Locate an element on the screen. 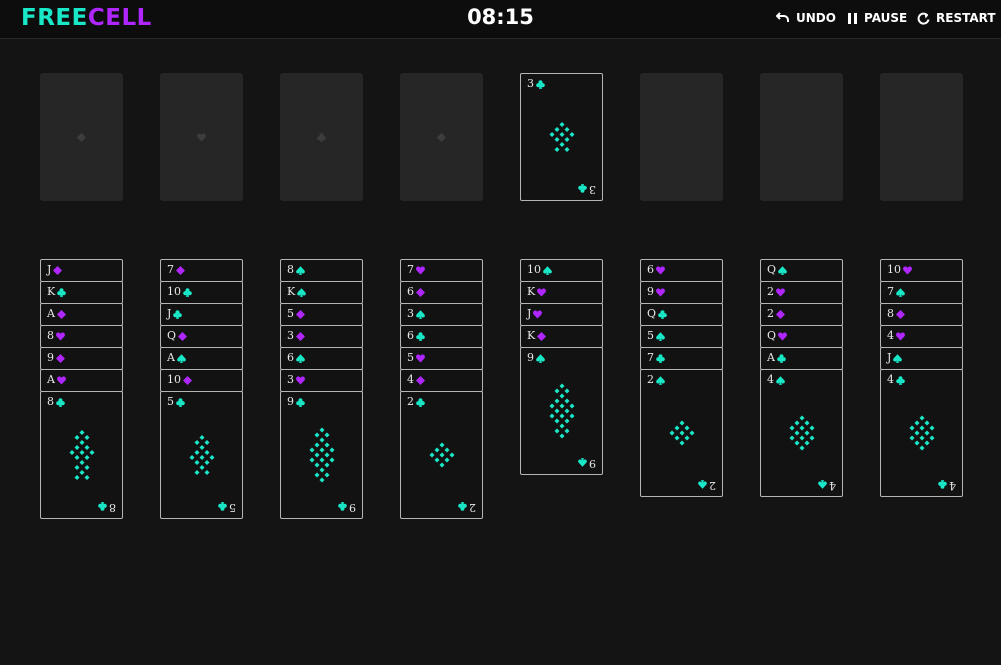  top-bar: FREECELL 08:15 UNDO PAUSE RESTART is located at coordinates (500, 19).